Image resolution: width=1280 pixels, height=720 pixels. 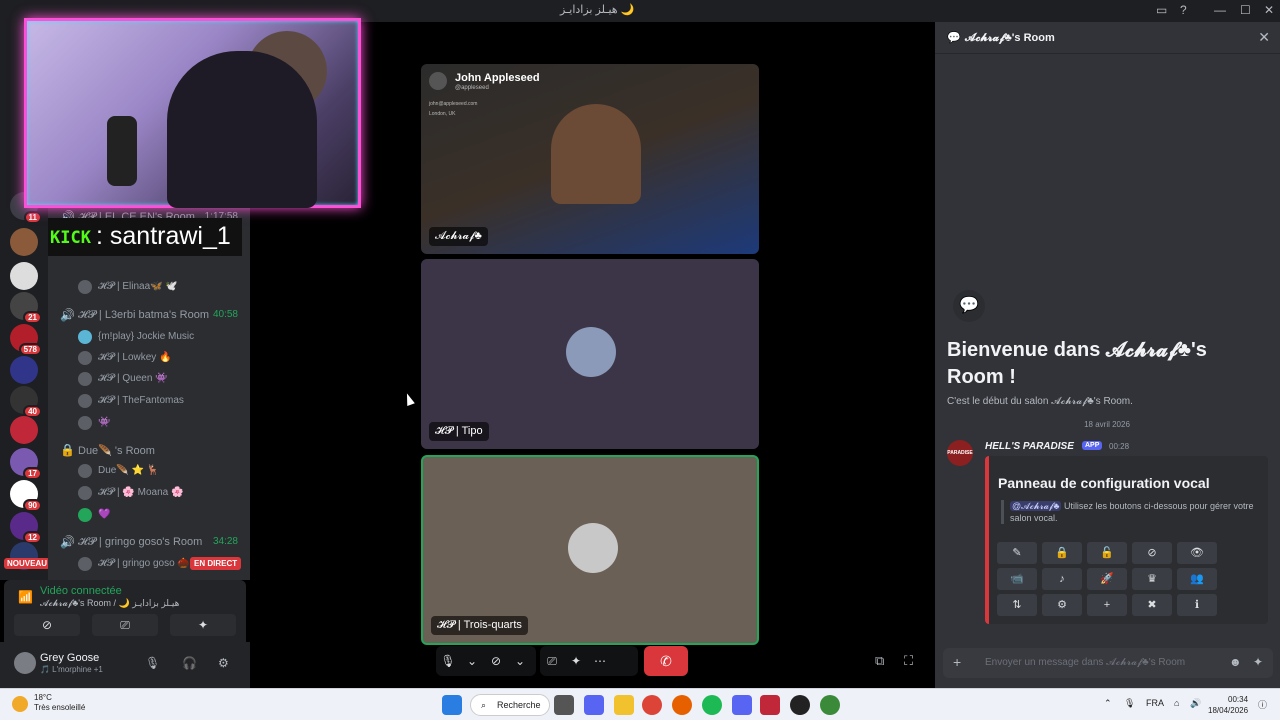 What do you see at coordinates (1062, 553) in the screenshot?
I see `embed-action-button: 🔒` at bounding box center [1062, 553].